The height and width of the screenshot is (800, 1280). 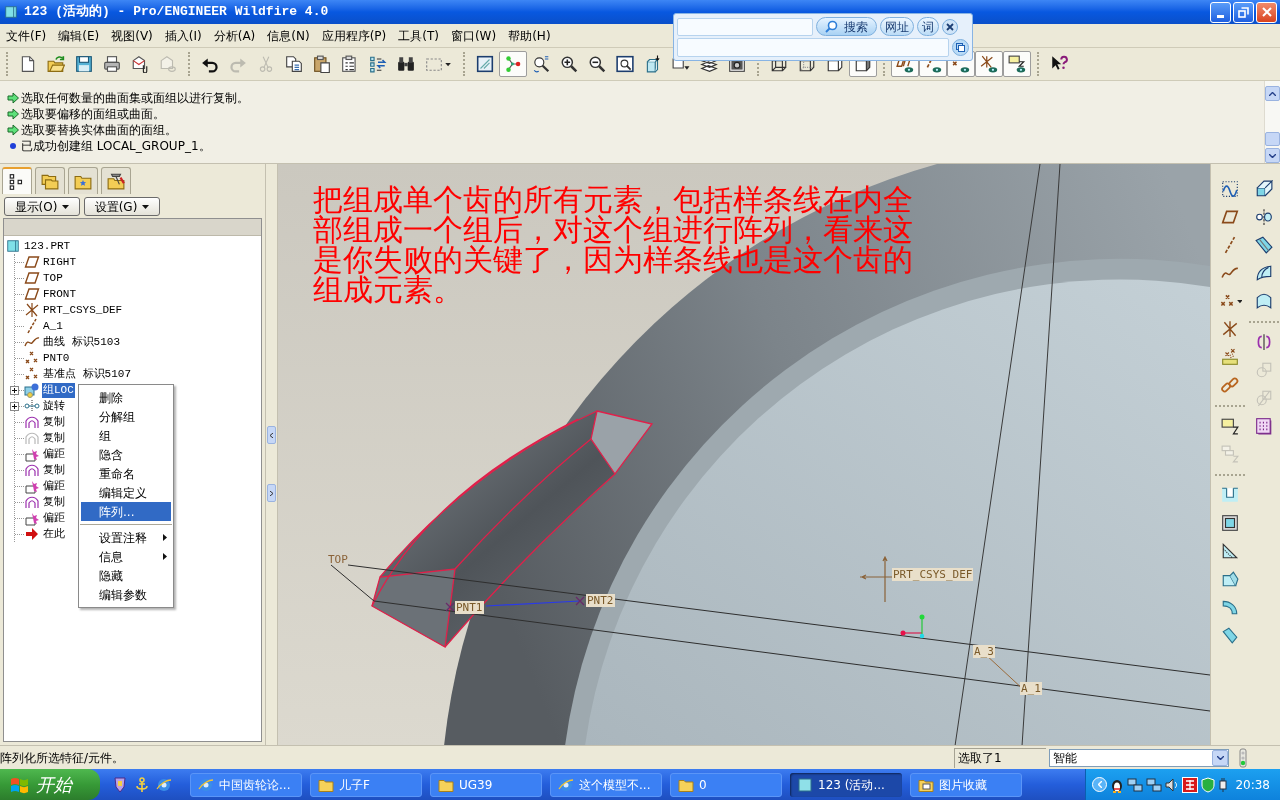 I want to click on tree-item-label: 基准点 标识5107, so click(x=87, y=374).